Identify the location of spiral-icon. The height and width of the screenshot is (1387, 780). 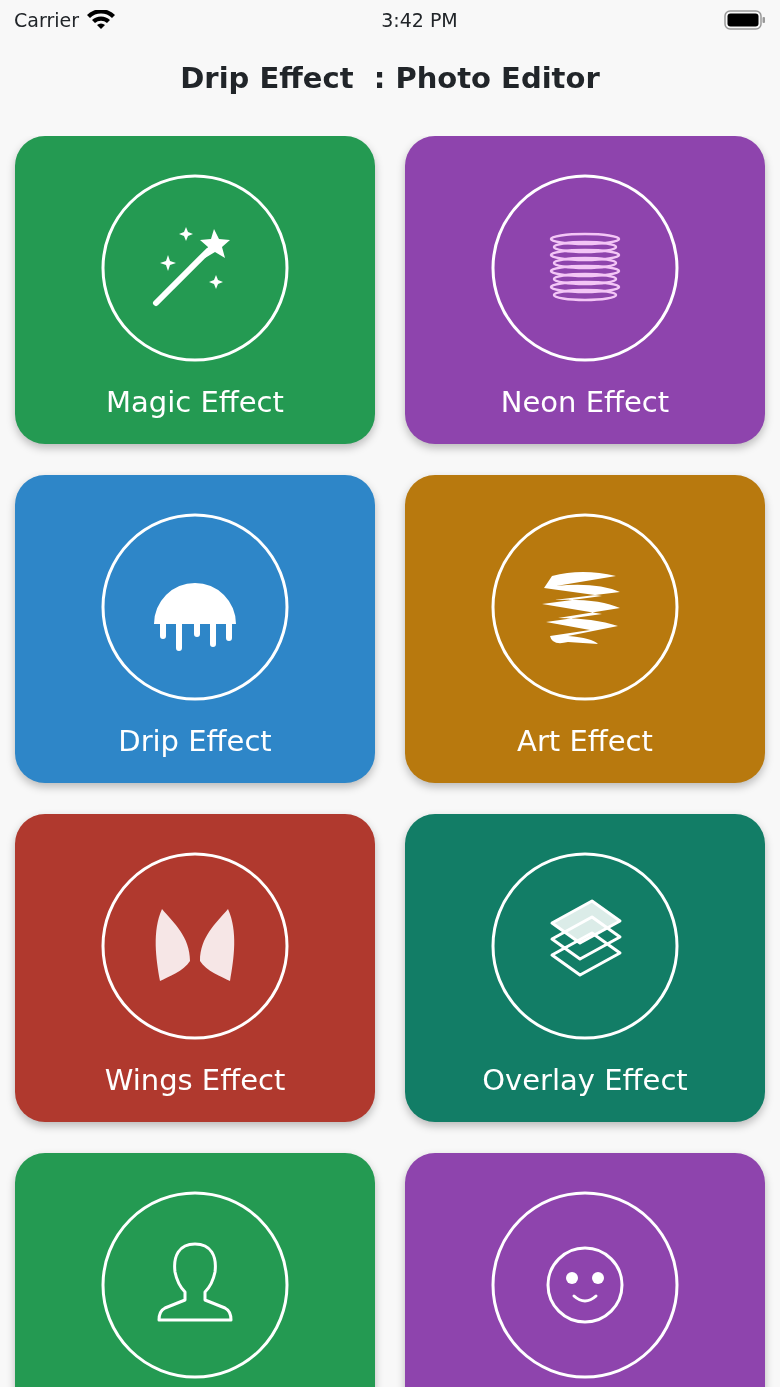
(585, 268).